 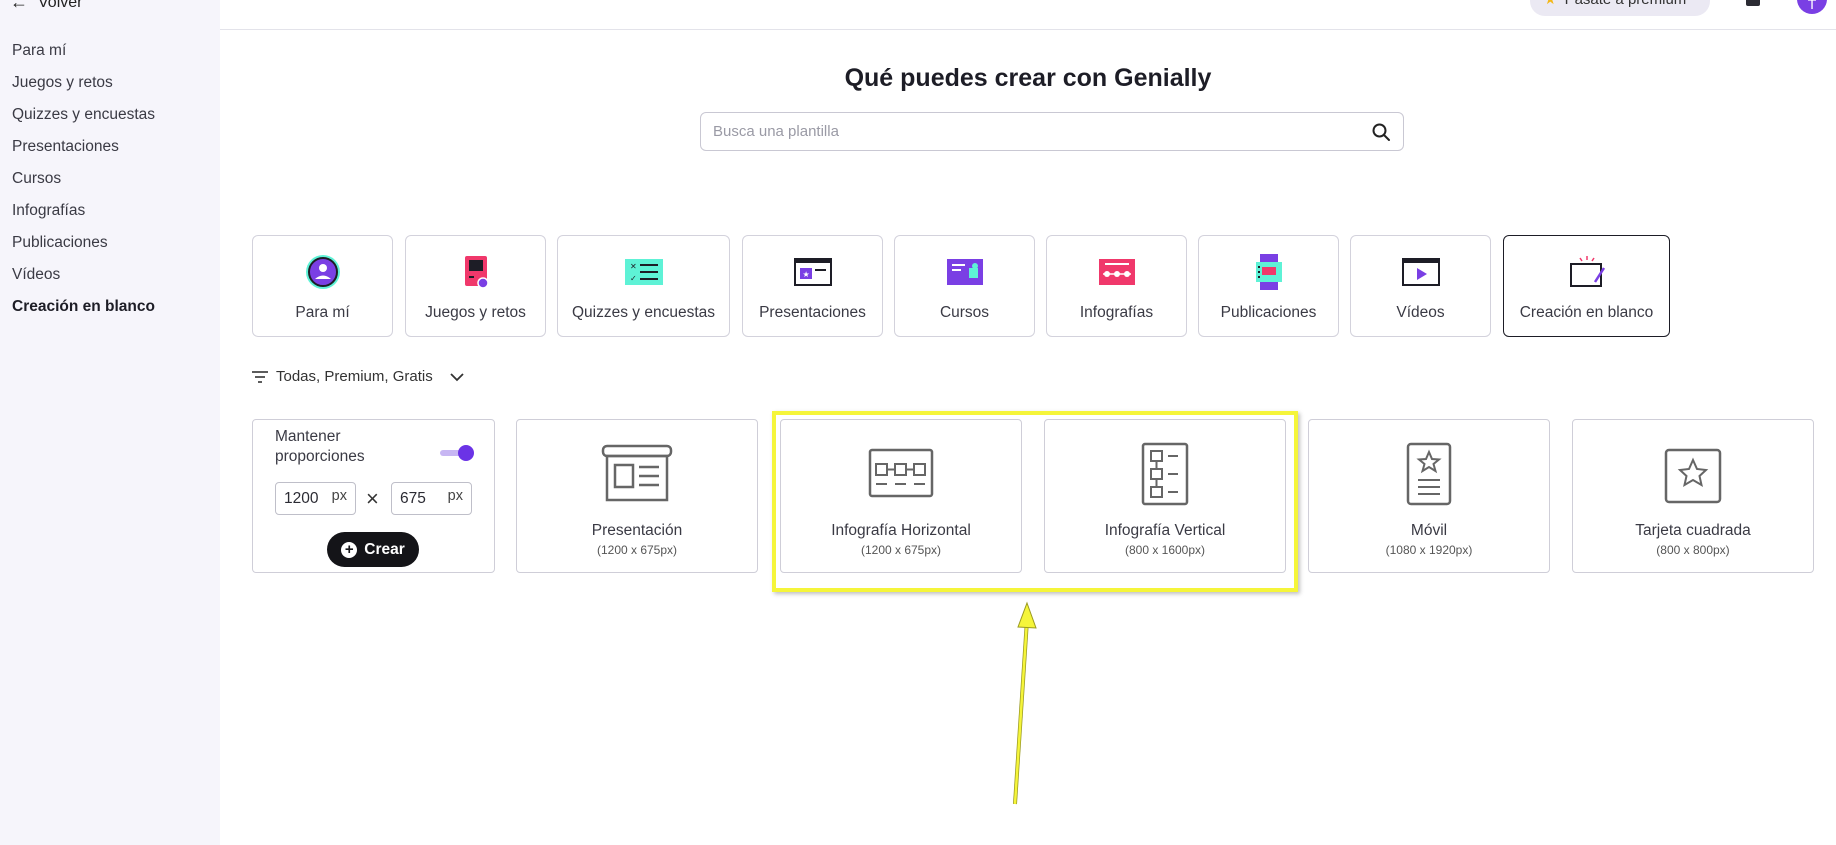 What do you see at coordinates (1165, 550) in the screenshot?
I see `template-size: (800 x 1600px)` at bounding box center [1165, 550].